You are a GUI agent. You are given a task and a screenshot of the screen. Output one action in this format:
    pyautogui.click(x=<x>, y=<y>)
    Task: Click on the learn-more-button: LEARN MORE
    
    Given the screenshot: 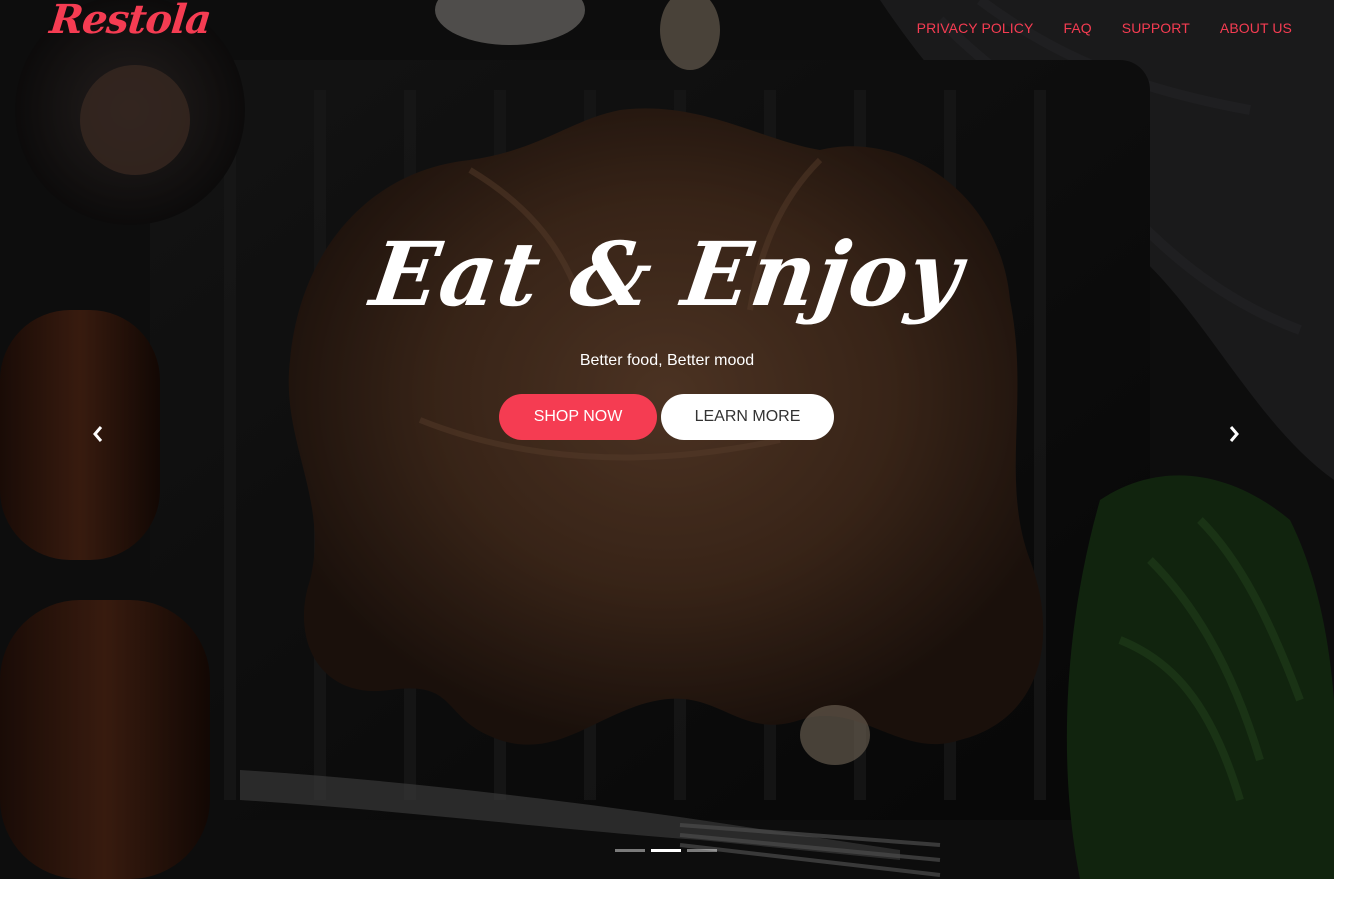 What is the action you would take?
    pyautogui.click(x=747, y=417)
    